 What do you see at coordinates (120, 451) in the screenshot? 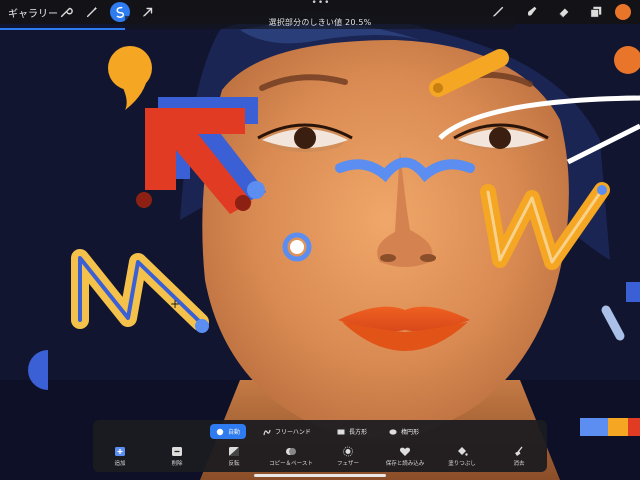
I see `add-icon` at bounding box center [120, 451].